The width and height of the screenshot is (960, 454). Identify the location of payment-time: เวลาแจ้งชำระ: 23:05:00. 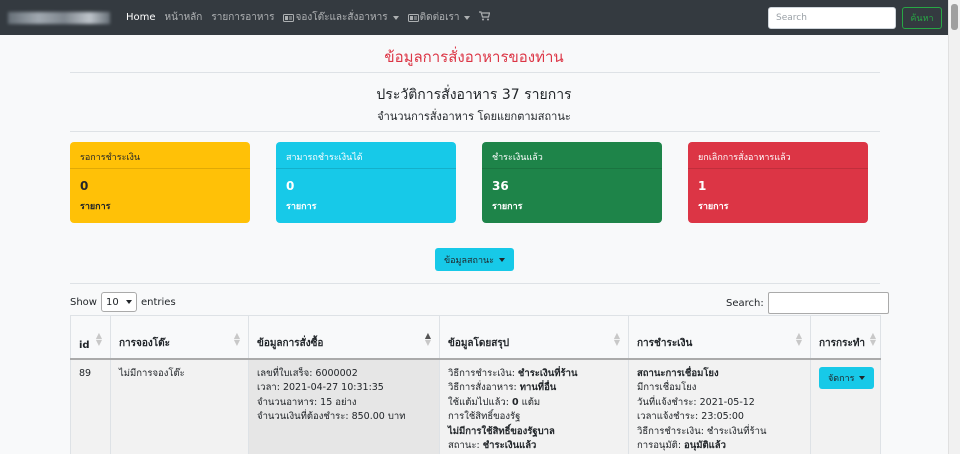
(690, 417).